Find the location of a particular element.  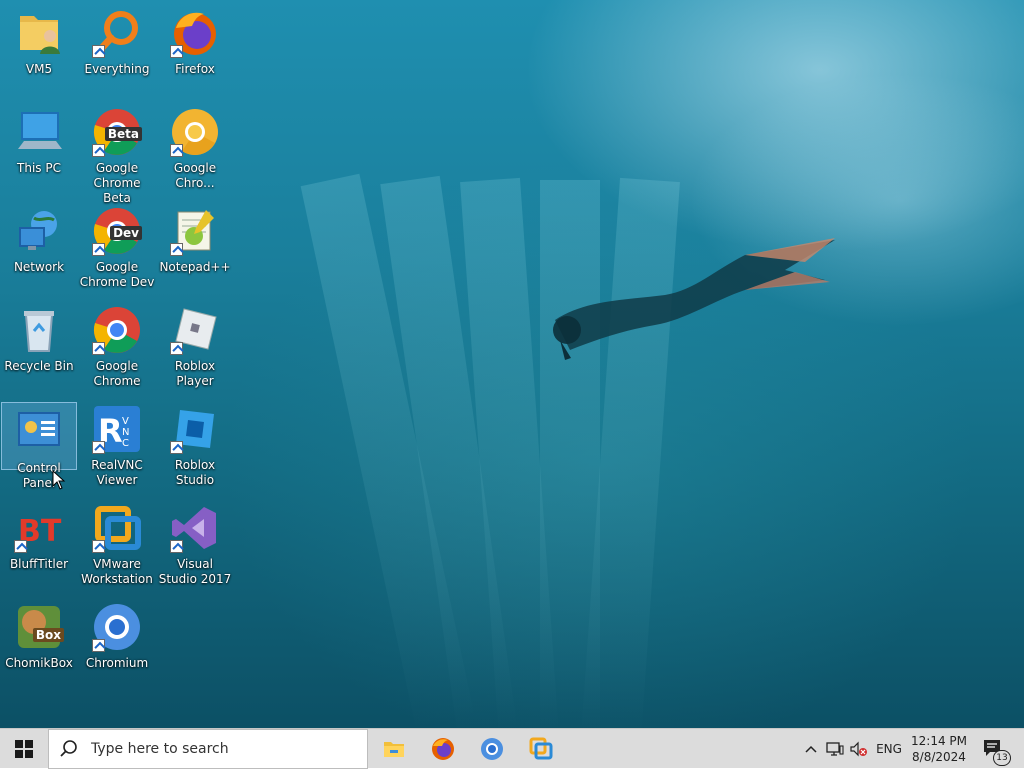

desktop-icon-control-panel: Control Panel is located at coordinates (39, 446).